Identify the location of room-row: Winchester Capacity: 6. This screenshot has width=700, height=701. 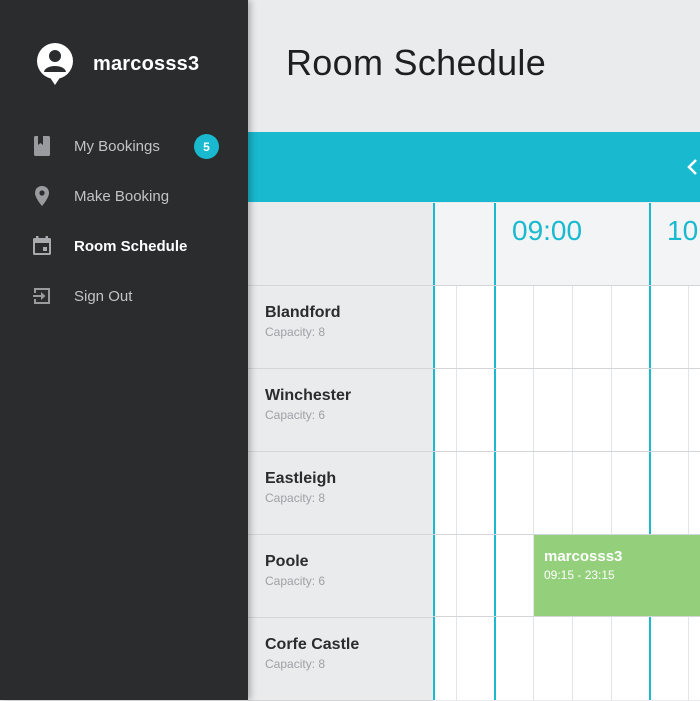
(340, 410).